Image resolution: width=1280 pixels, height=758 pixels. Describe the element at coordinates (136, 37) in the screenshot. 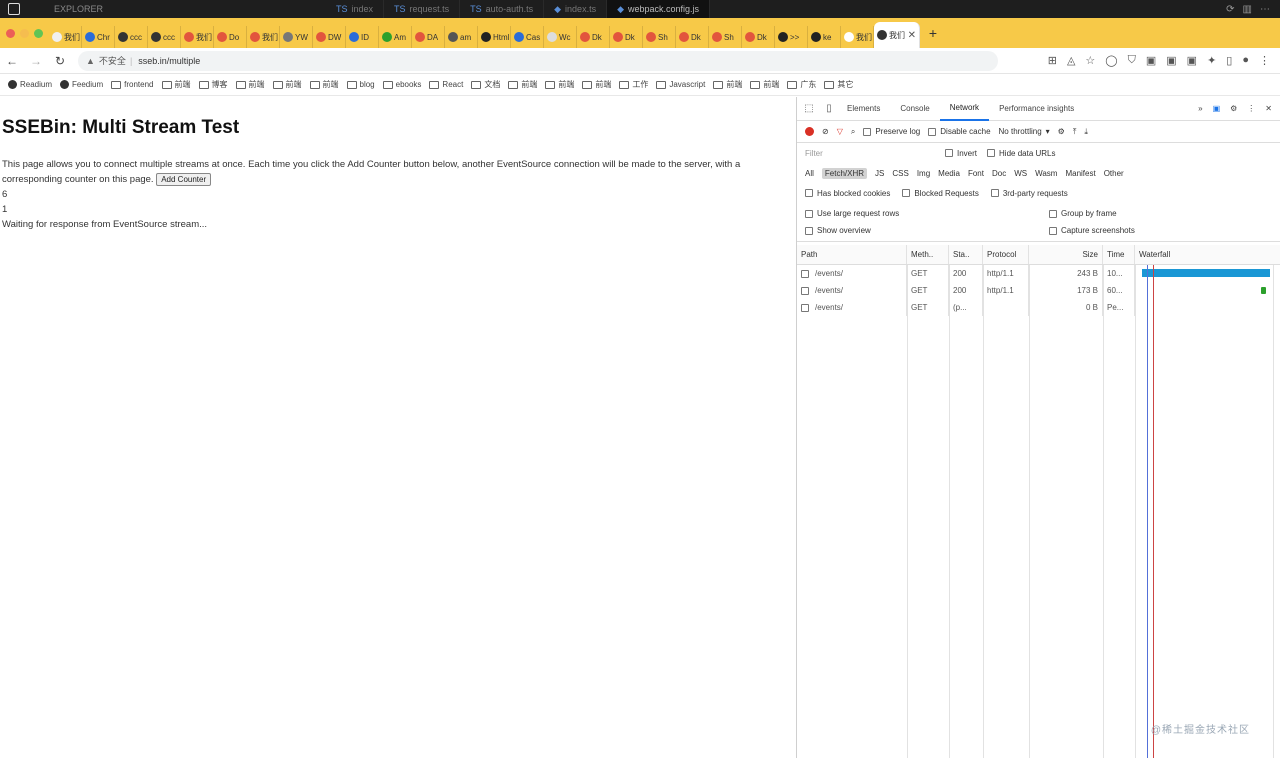

I see `browser-tab-label: ccc` at that location.